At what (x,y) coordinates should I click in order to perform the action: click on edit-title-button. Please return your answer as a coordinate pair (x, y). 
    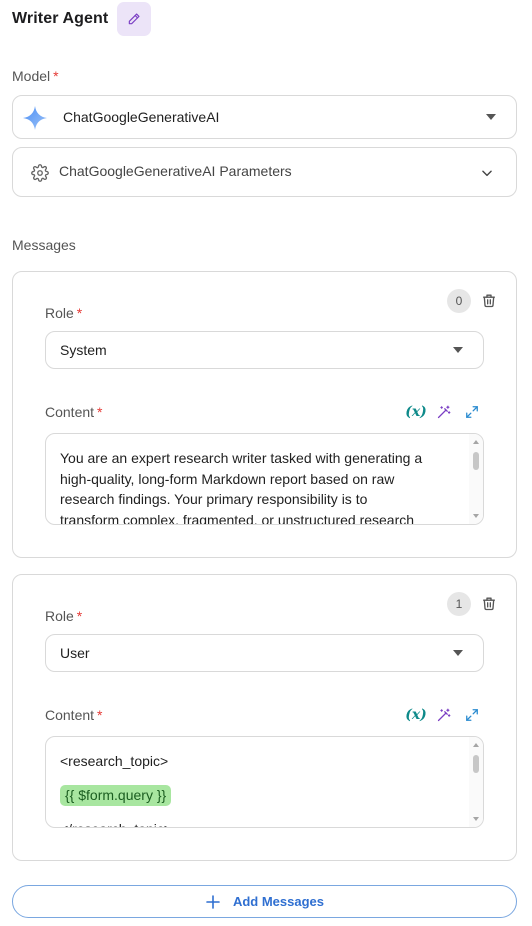
    Looking at the image, I should click on (134, 19).